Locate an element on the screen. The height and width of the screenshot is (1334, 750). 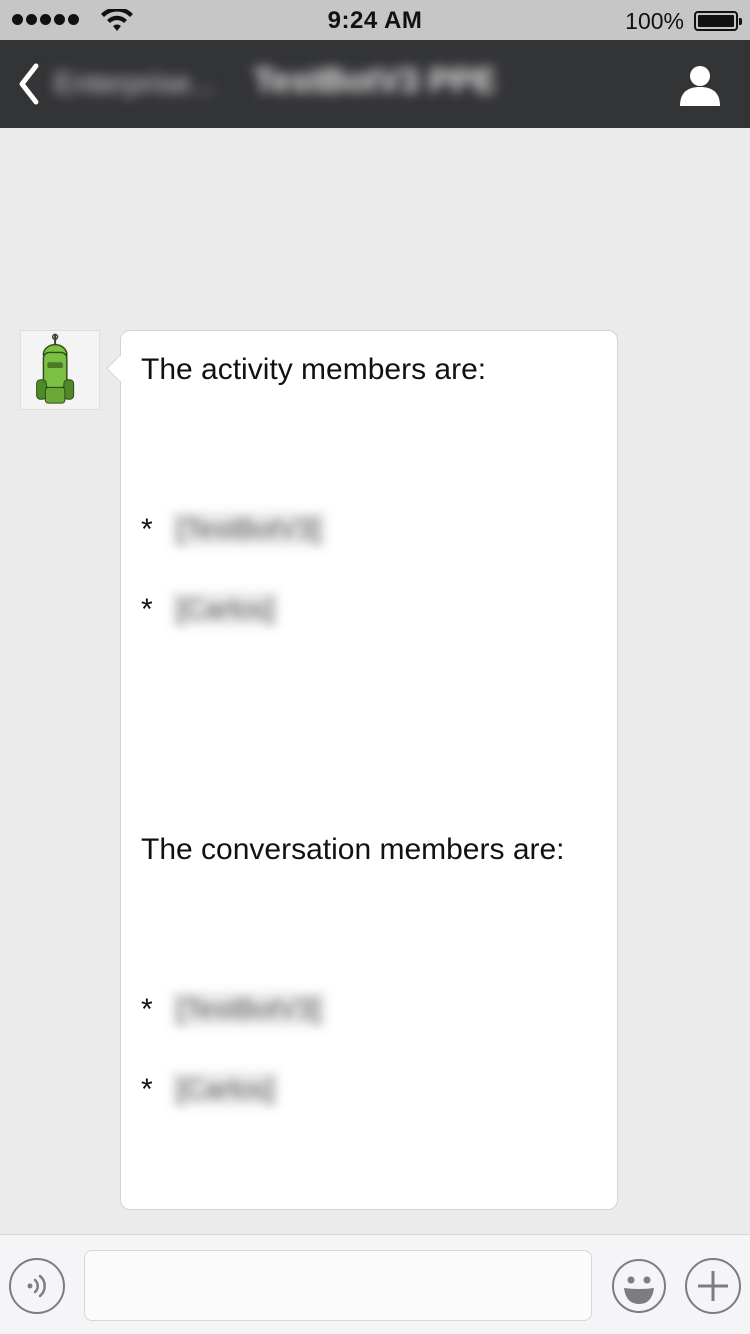
conversation-members-heading: The conversation members are: is located at coordinates (353, 849).